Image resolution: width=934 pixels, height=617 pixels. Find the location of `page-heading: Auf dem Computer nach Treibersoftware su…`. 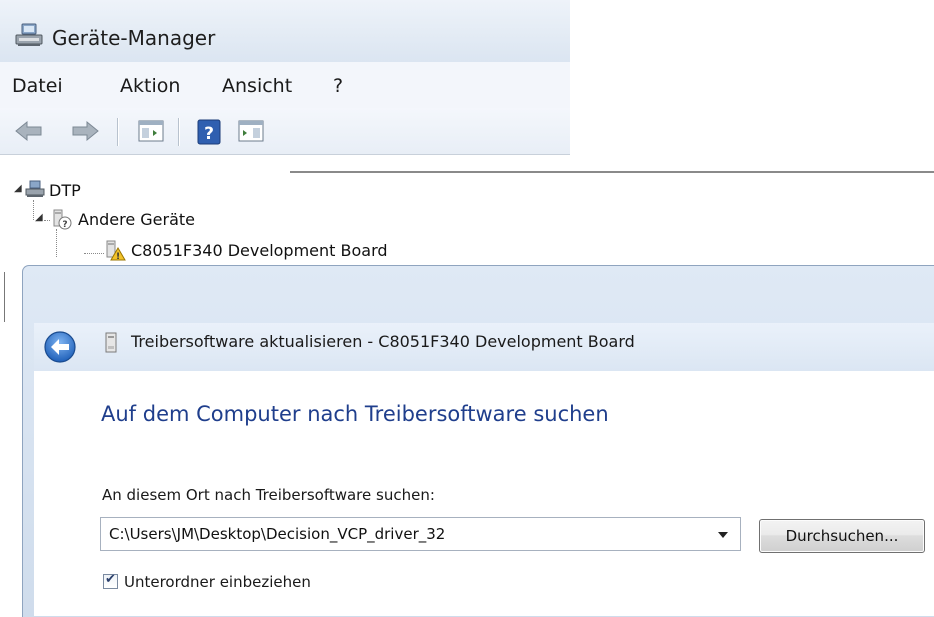

page-heading: Auf dem Computer nach Treibersoftware su… is located at coordinates (355, 414).